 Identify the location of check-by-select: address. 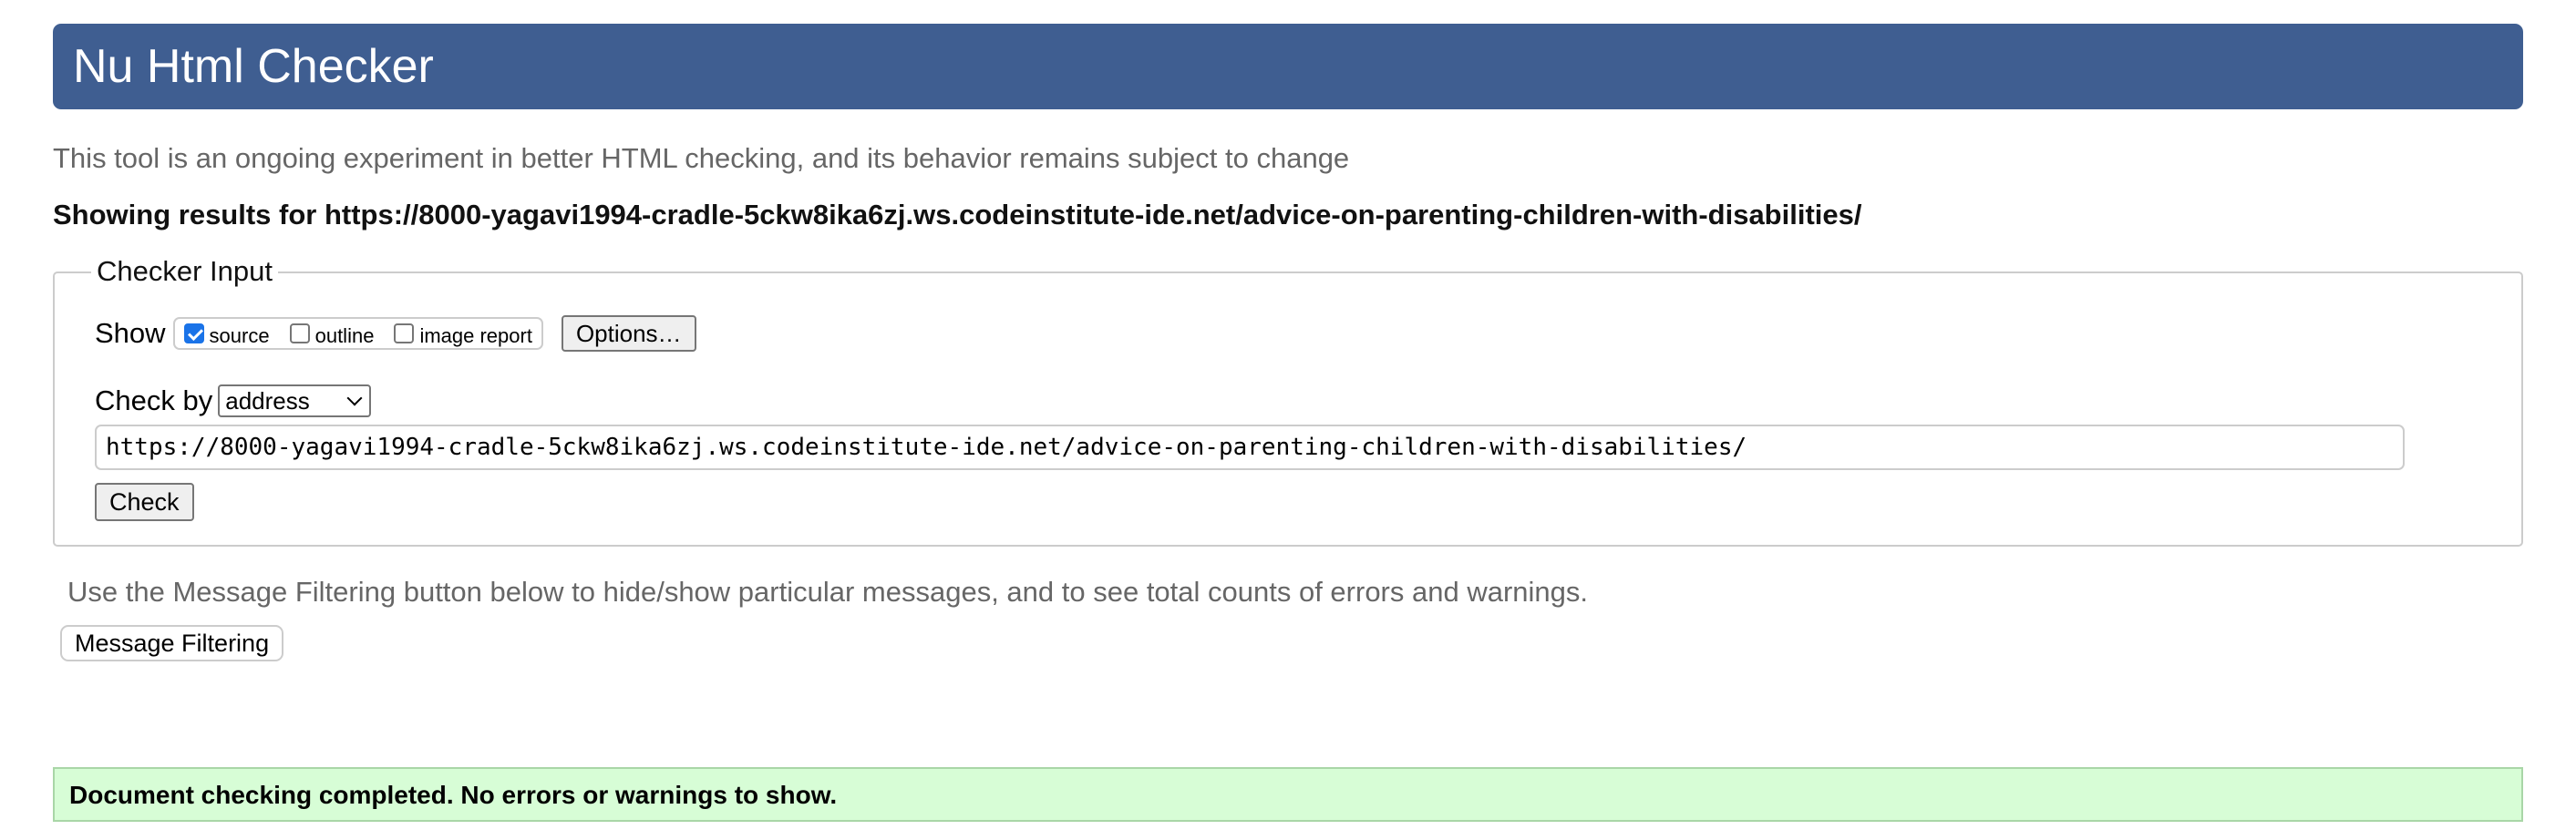
(295, 400).